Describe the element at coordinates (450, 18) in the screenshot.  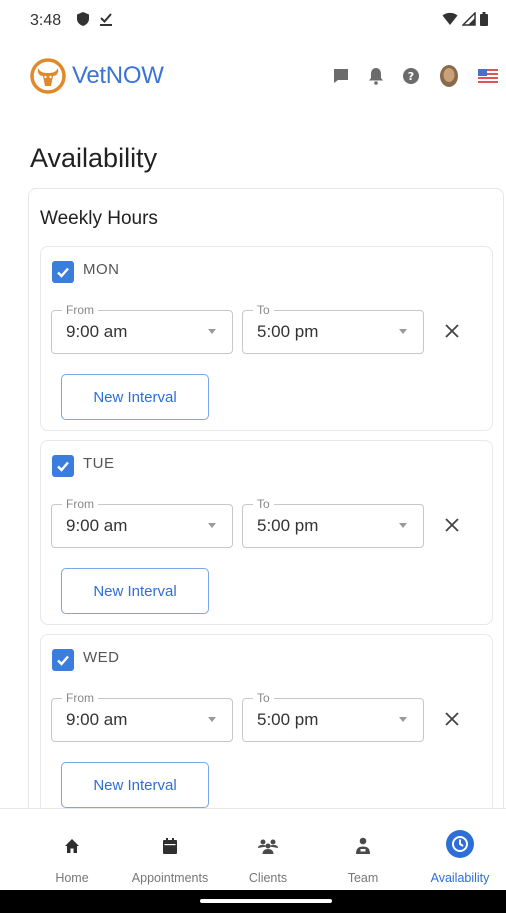
I see `wifi-icon` at that location.